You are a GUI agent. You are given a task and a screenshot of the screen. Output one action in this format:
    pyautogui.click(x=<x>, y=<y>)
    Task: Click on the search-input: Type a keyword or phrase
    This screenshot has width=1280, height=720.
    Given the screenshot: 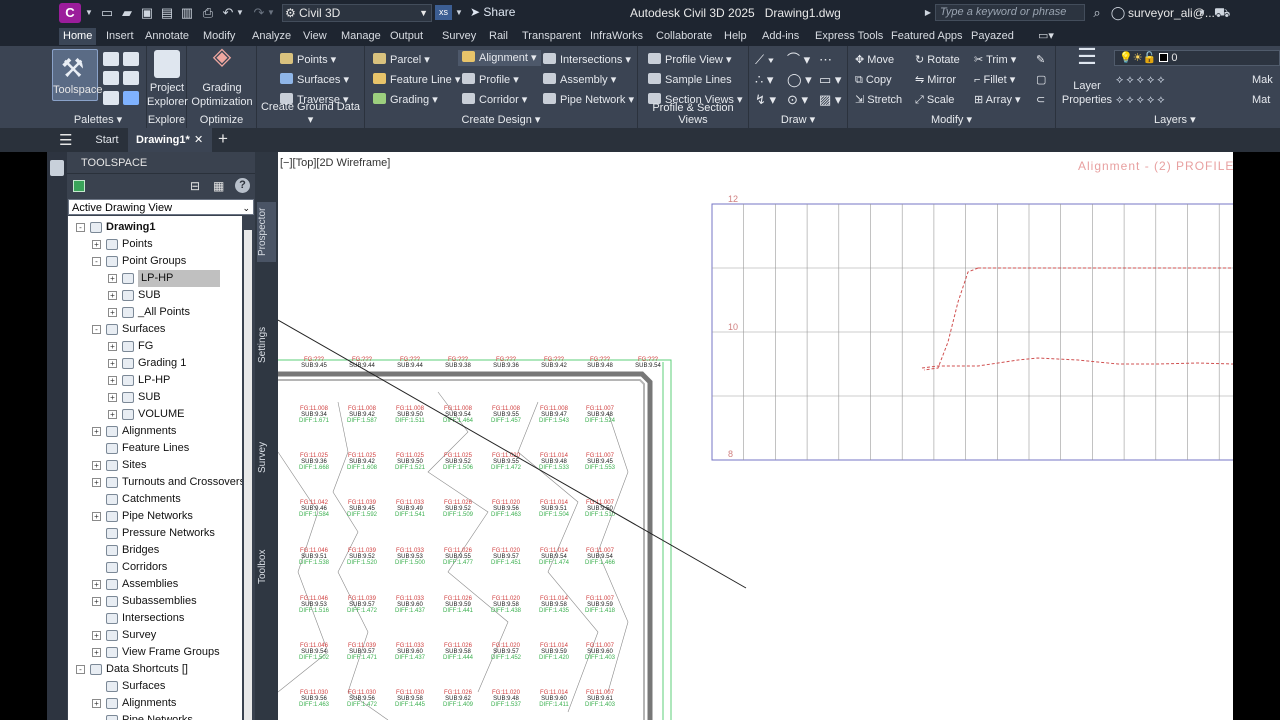 What is the action you would take?
    pyautogui.click(x=1010, y=12)
    